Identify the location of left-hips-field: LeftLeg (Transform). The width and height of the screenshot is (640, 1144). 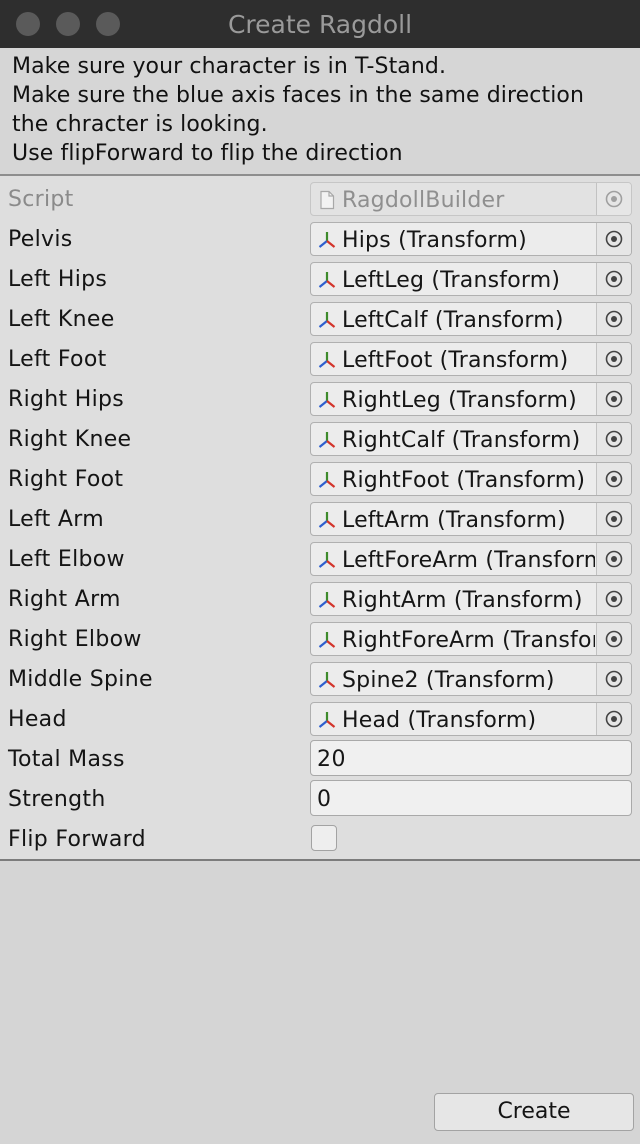
(471, 279).